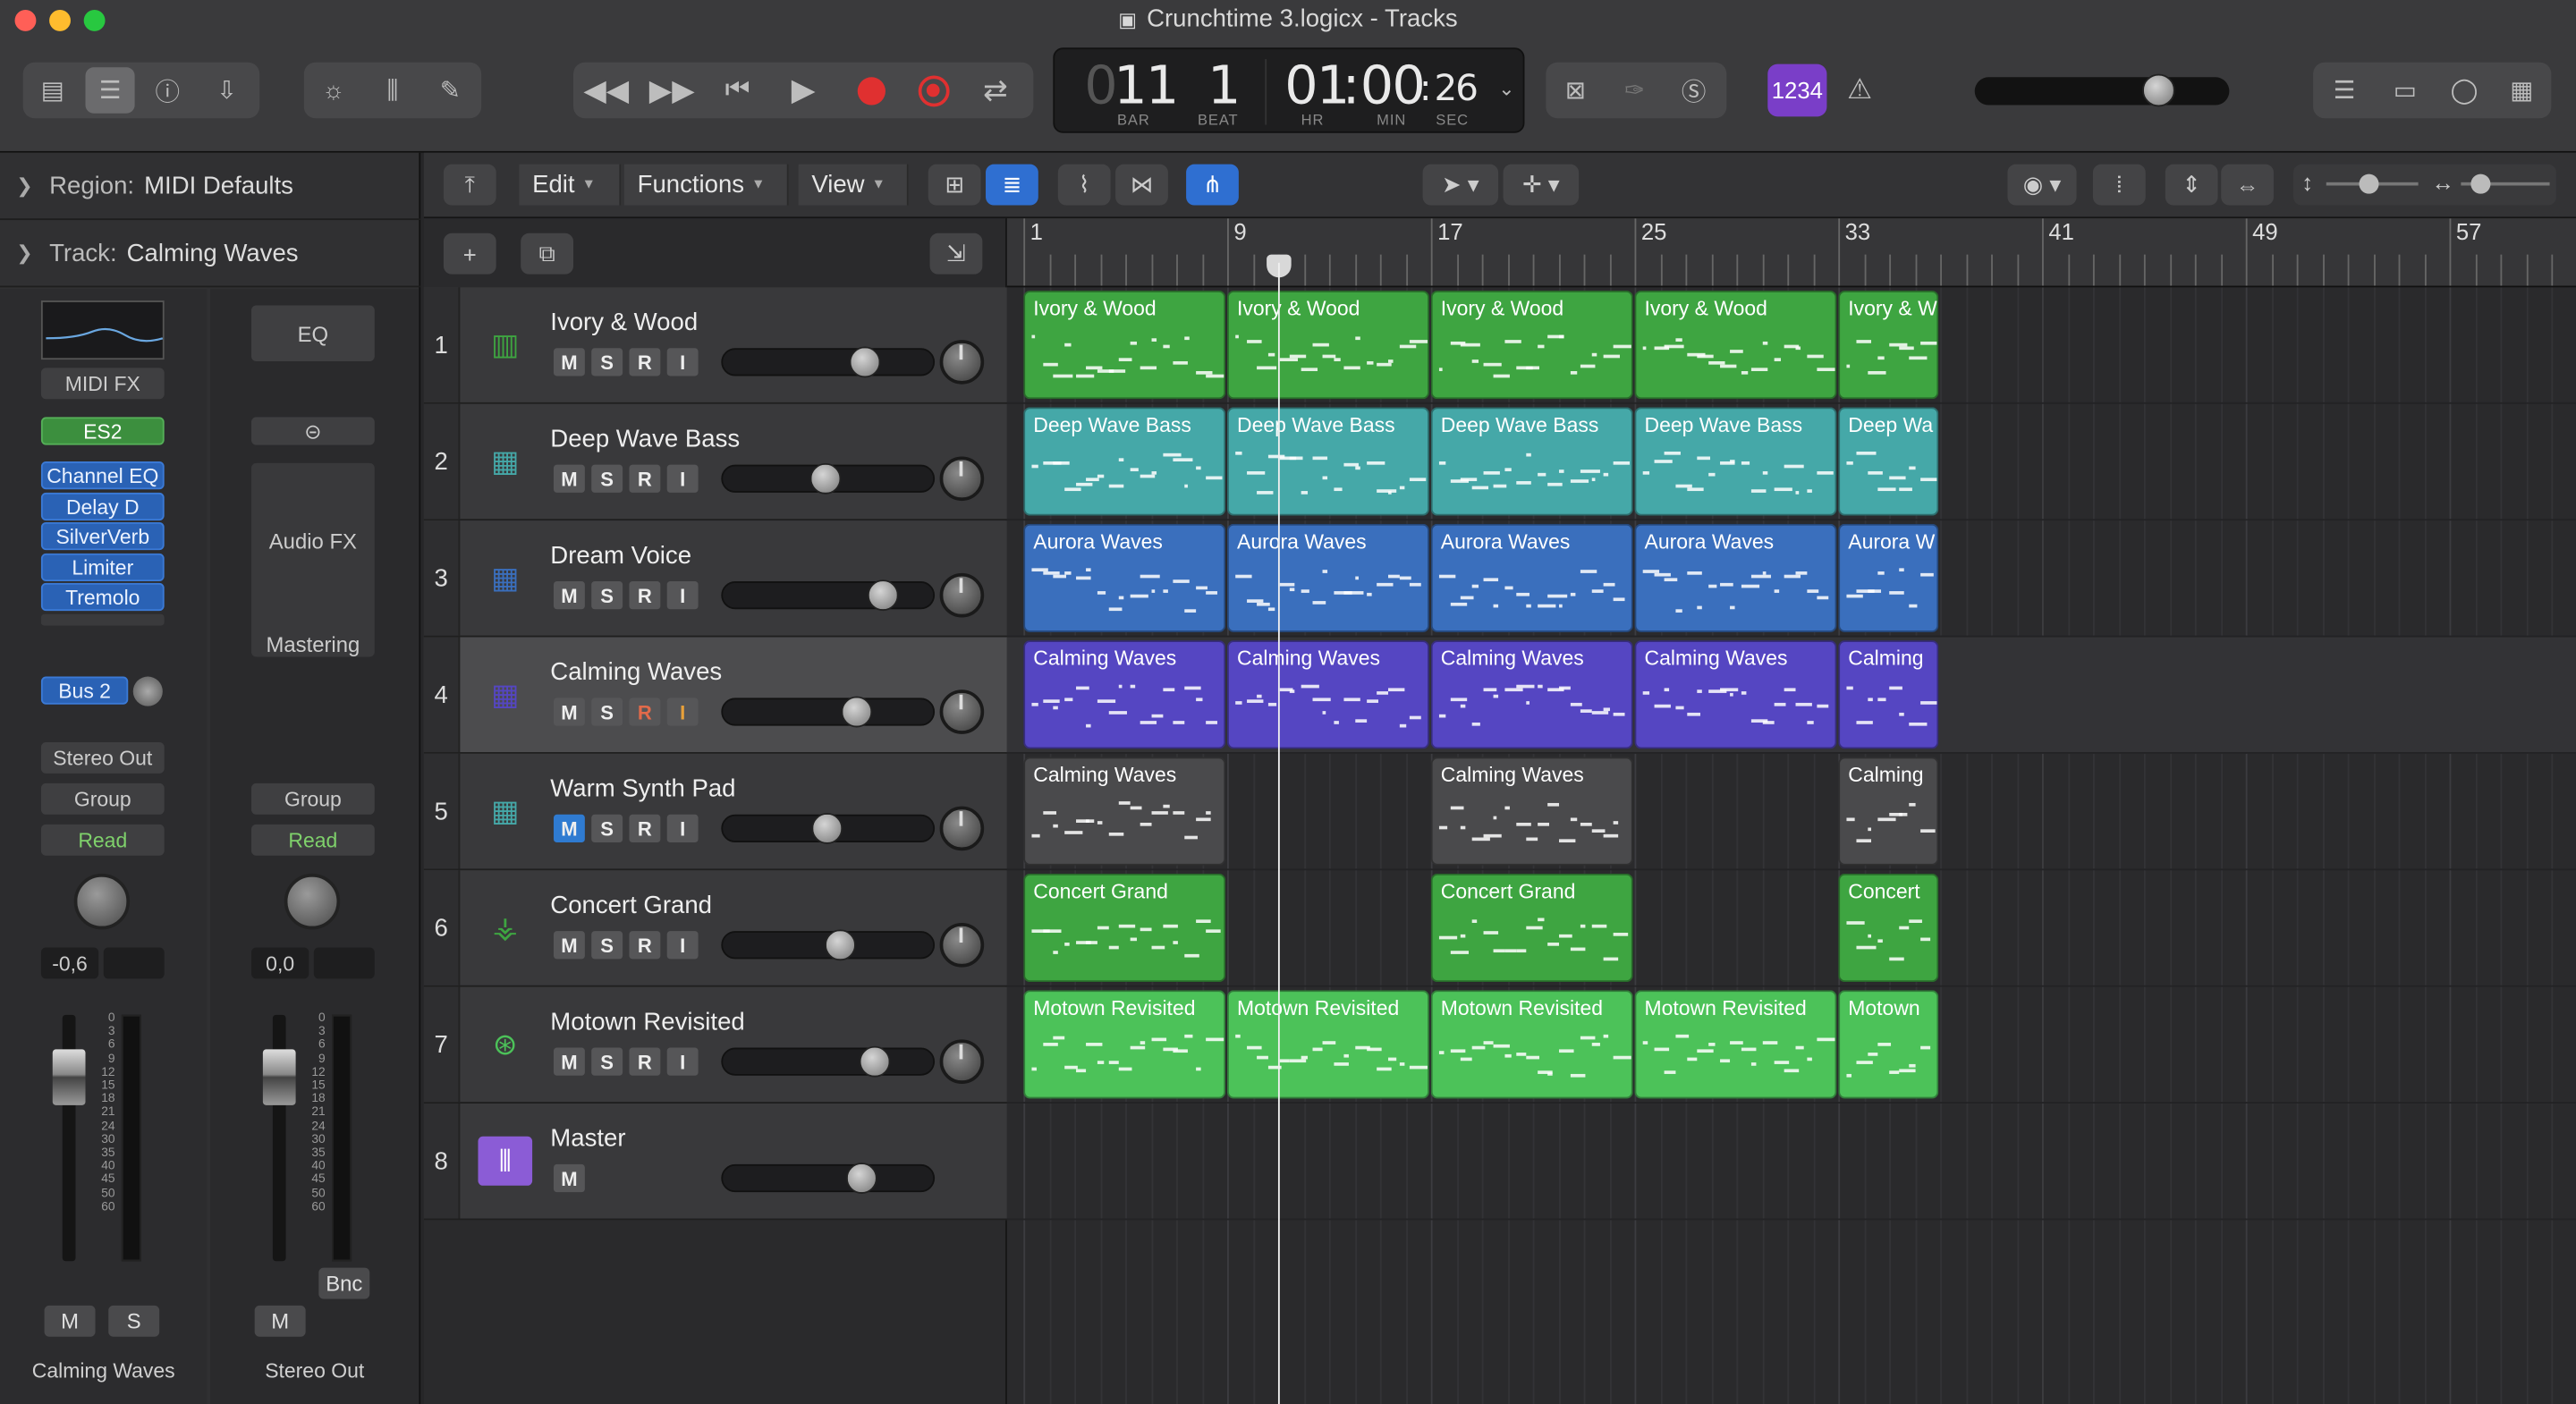 This screenshot has width=2576, height=1404. Describe the element at coordinates (102, 758) in the screenshot. I see `output-slot: Stereo Out` at that location.